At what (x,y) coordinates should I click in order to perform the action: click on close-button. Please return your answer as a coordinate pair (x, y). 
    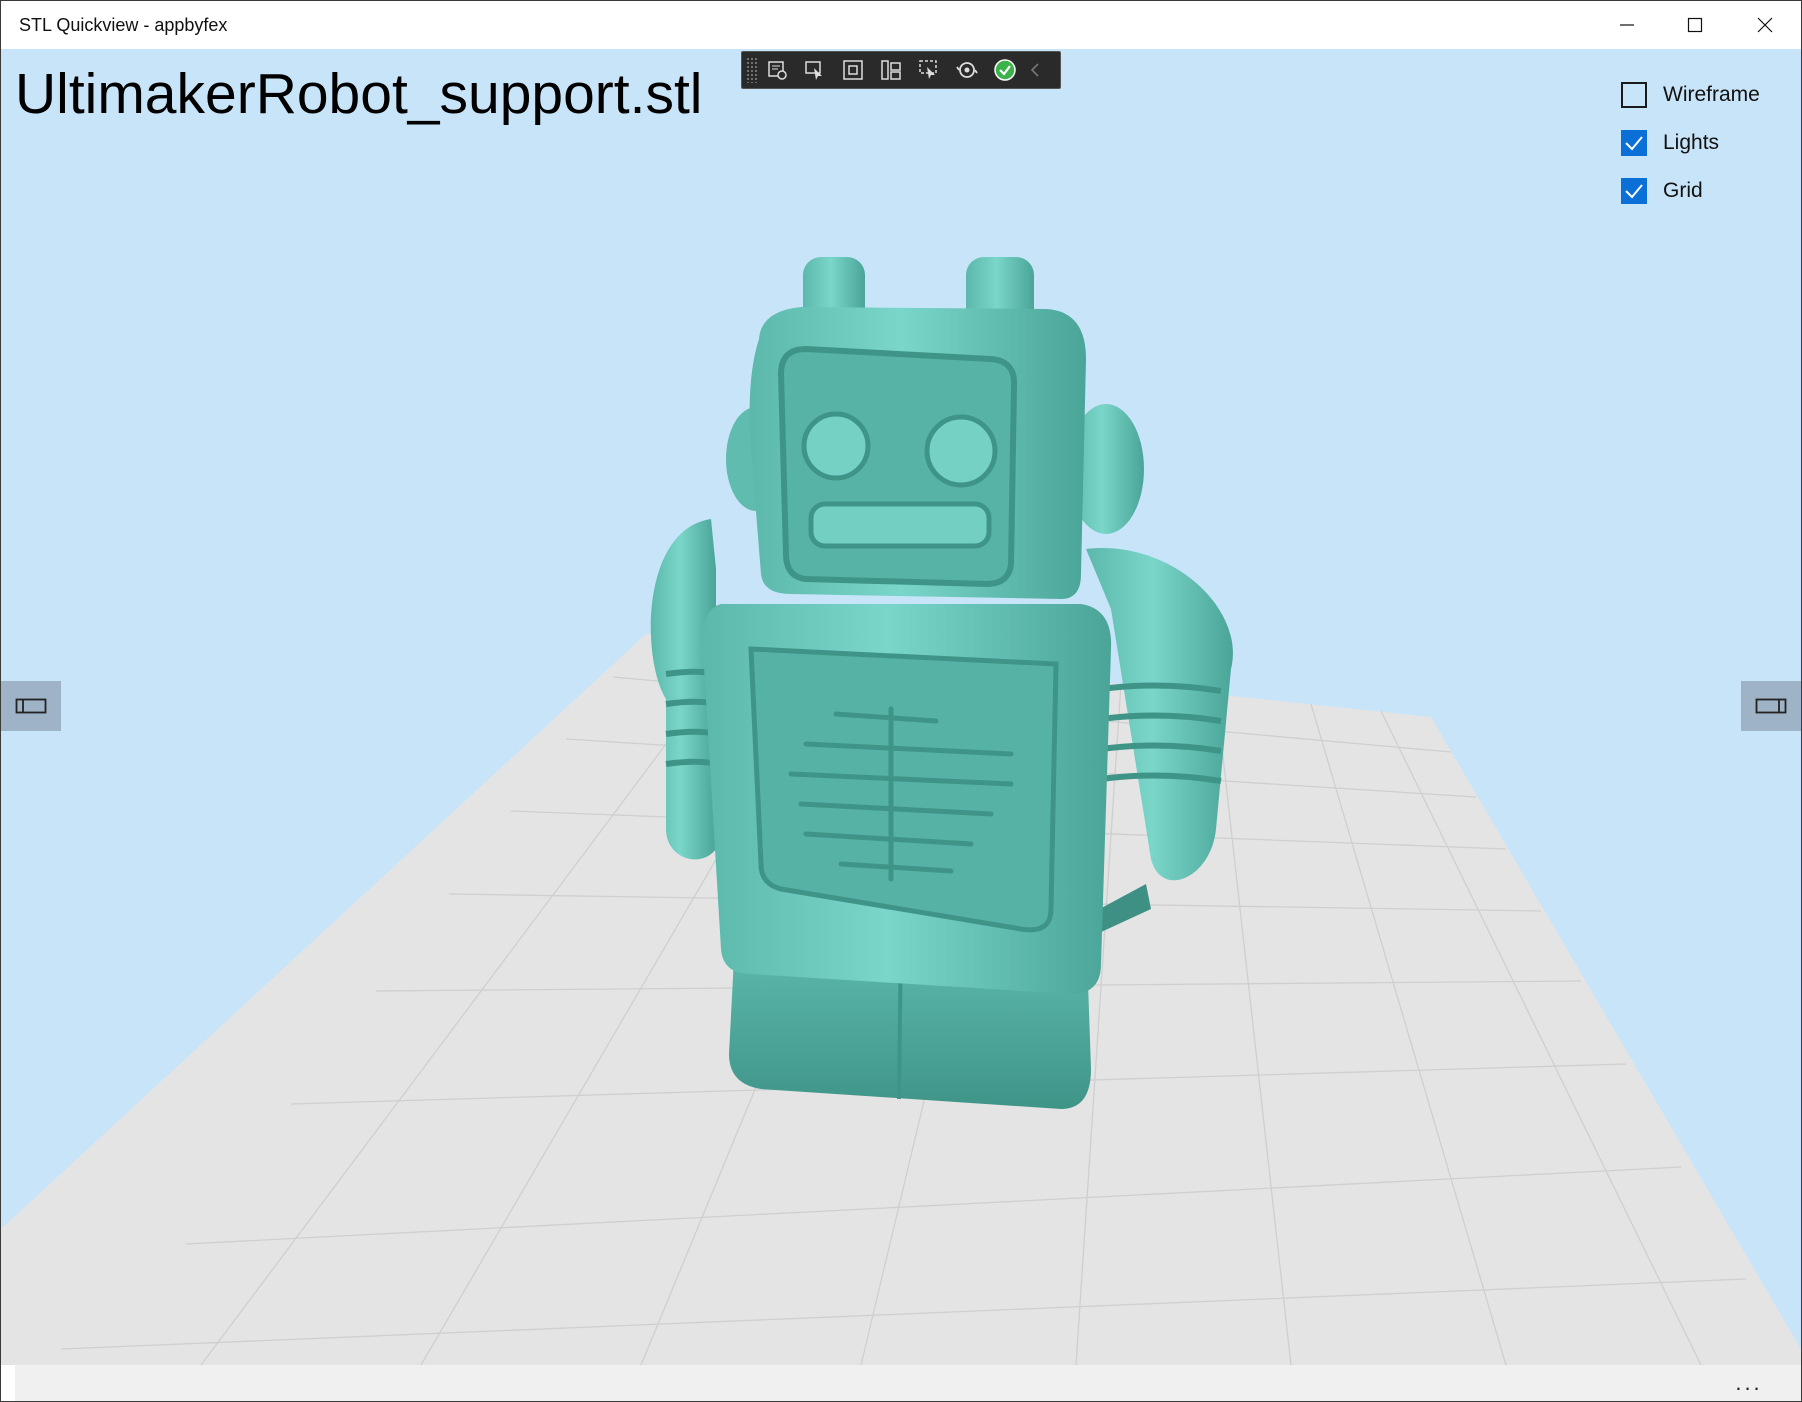
    Looking at the image, I should click on (1765, 25).